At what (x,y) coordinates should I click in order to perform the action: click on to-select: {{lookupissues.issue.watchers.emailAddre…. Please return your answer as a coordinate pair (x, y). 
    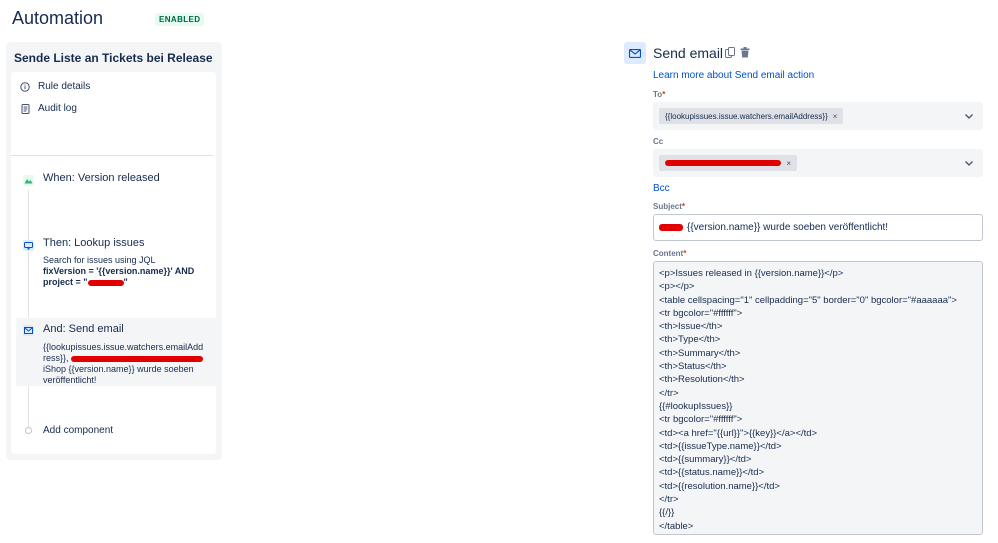
    Looking at the image, I should click on (818, 116).